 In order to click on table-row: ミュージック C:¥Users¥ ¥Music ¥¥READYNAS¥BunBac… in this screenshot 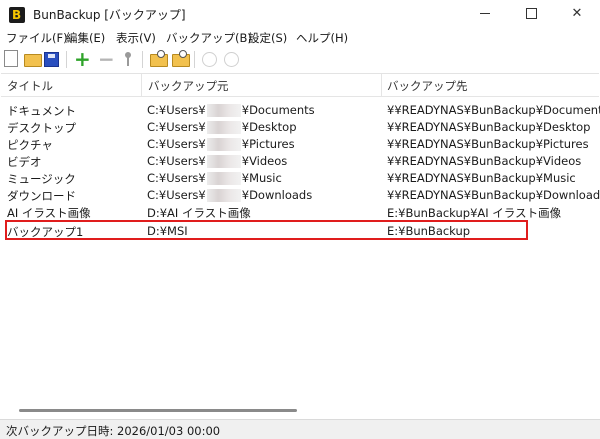, I will do `click(300, 178)`.